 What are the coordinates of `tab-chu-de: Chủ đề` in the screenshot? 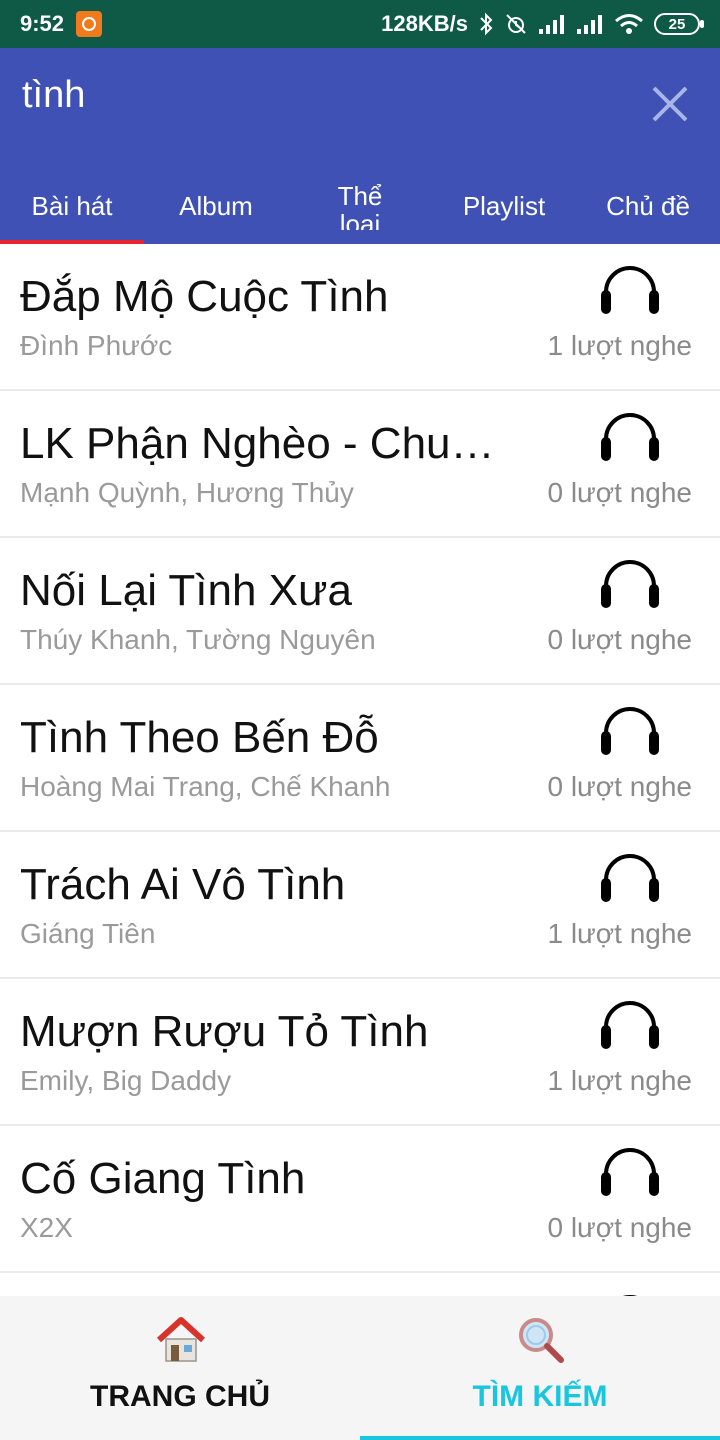 It's located at (648, 206).